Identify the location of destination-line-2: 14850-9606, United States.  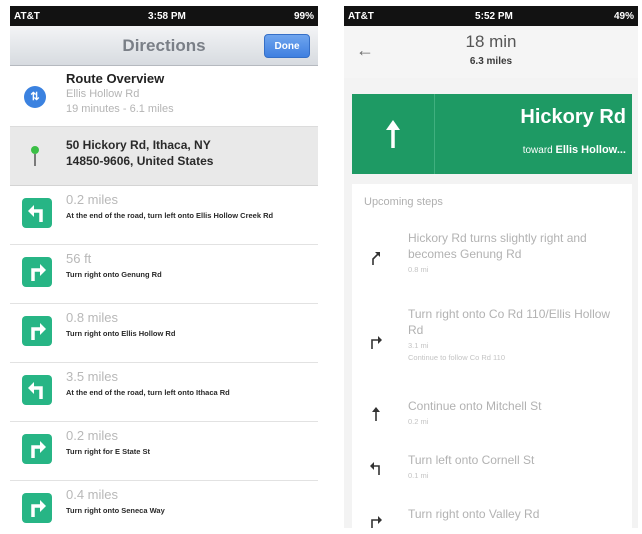
(140, 161).